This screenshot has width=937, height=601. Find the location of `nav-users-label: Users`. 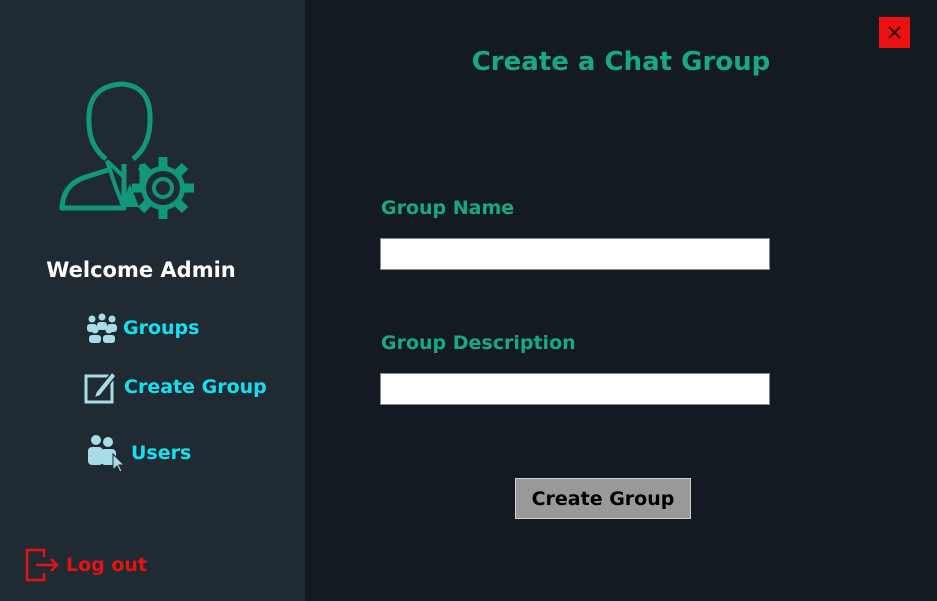

nav-users-label: Users is located at coordinates (161, 453).